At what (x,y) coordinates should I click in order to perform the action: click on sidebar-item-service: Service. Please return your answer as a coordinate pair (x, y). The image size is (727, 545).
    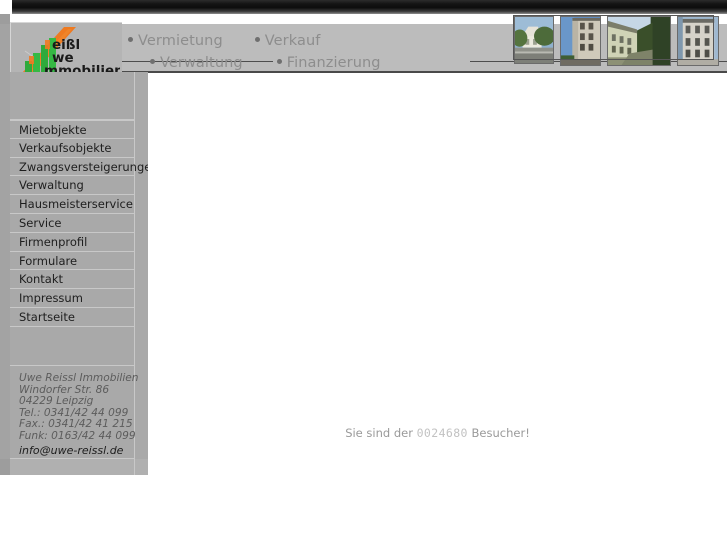
    Looking at the image, I should click on (72, 223).